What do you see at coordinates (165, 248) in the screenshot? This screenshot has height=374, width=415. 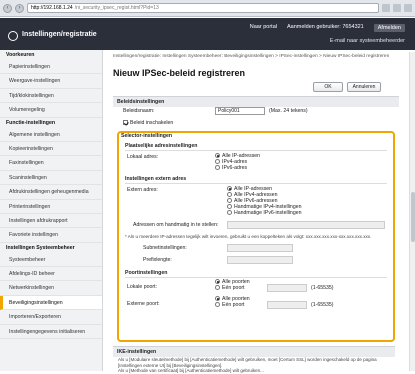 I see `subnet-label: Subnetinstellingen:` at bounding box center [165, 248].